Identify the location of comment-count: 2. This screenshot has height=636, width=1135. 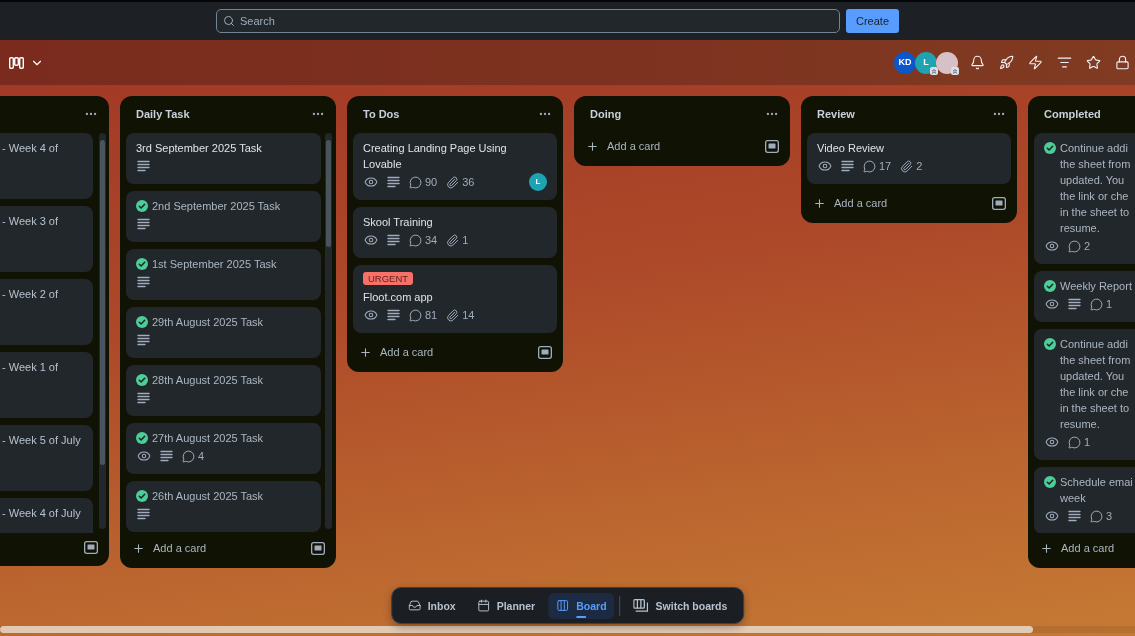
(1087, 246).